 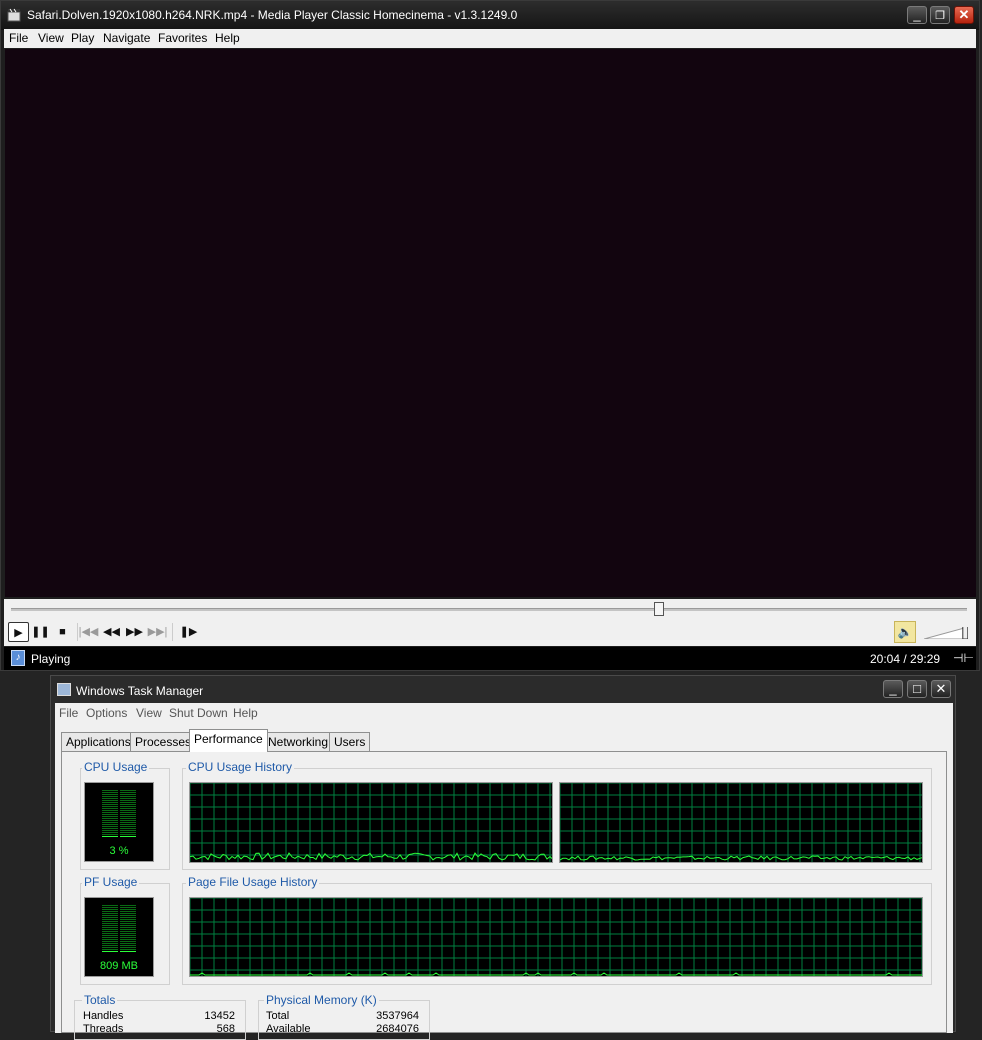 What do you see at coordinates (100, 1000) in the screenshot?
I see `totals-label: Totals` at bounding box center [100, 1000].